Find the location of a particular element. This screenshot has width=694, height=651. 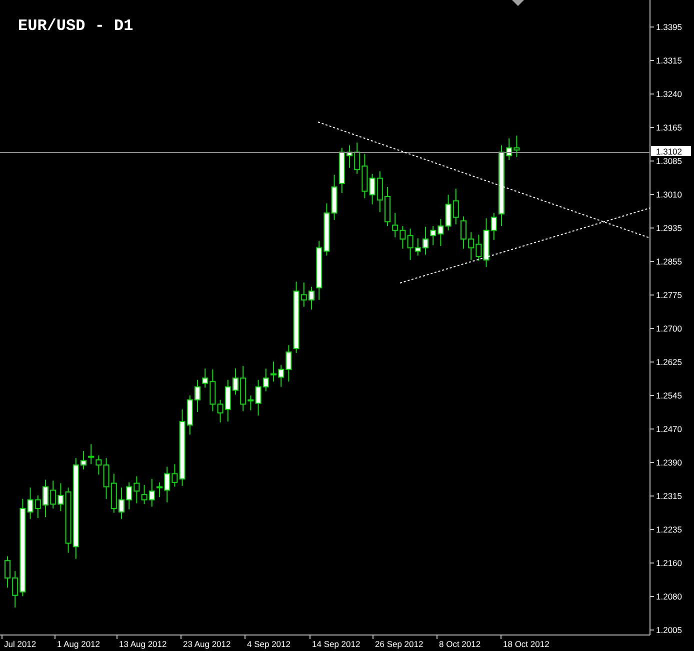

price-label: 1.2390 is located at coordinates (669, 463).